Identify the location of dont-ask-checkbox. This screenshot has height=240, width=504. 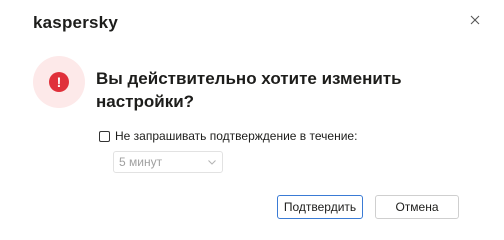
(104, 136).